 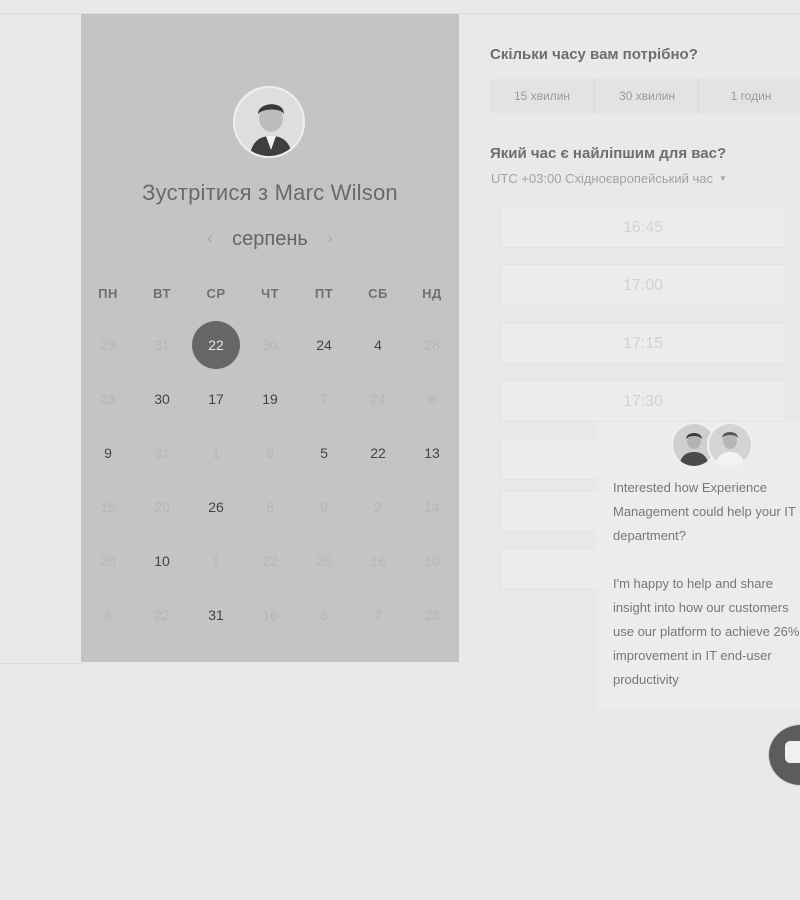 I want to click on month-navigation: ‹ серпень ›, so click(x=270, y=239).